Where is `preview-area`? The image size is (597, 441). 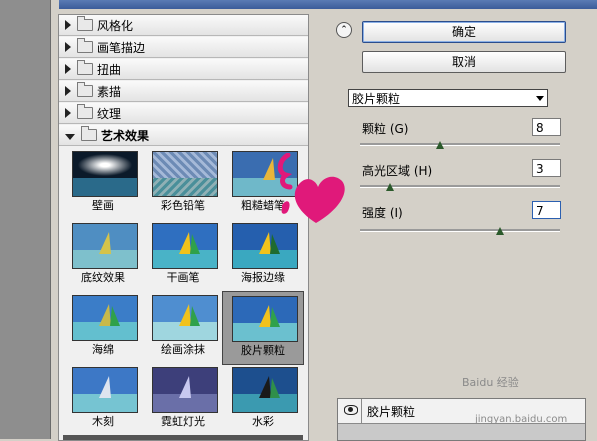 preview-area is located at coordinates (25, 219).